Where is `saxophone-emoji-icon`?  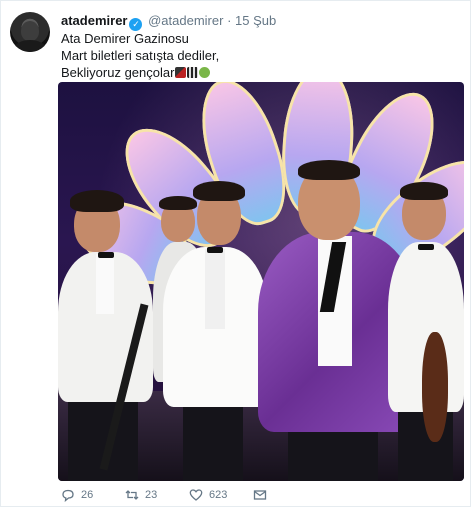 saxophone-emoji-icon is located at coordinates (181, 72).